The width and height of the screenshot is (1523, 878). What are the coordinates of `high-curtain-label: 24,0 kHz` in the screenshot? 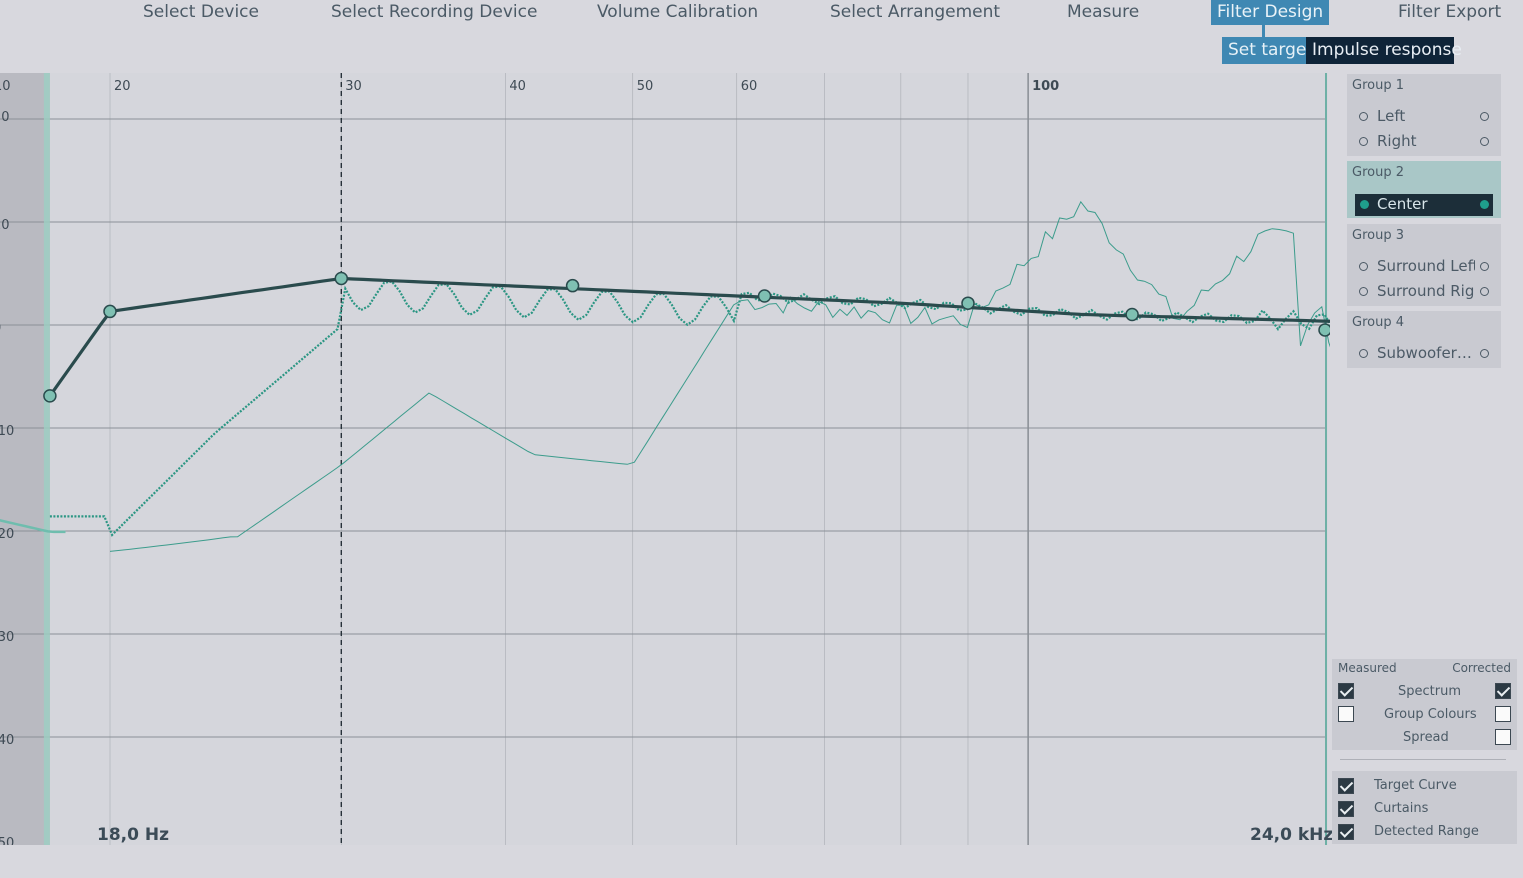 It's located at (1292, 835).